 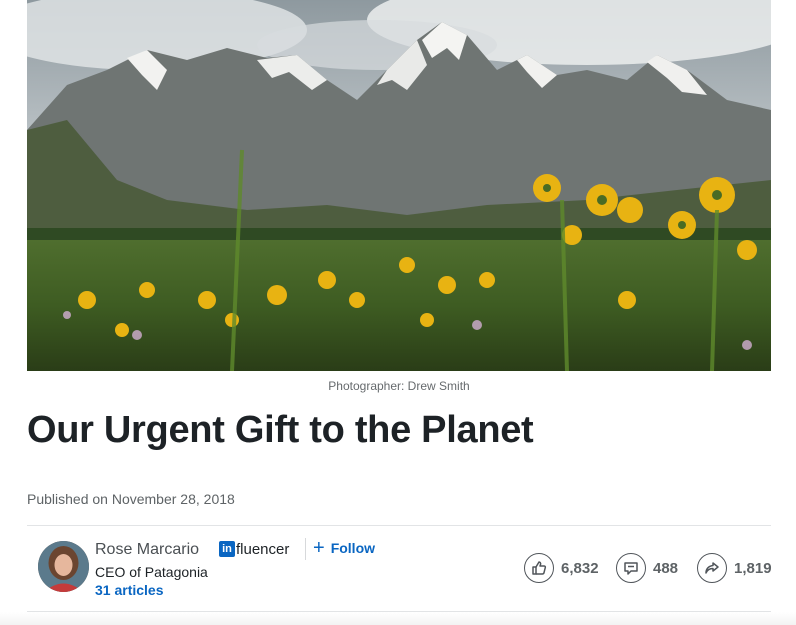 I want to click on comments-button: 488, so click(x=647, y=568).